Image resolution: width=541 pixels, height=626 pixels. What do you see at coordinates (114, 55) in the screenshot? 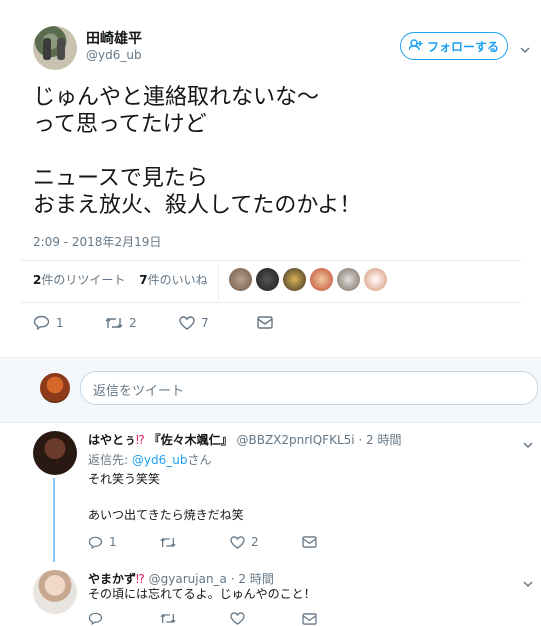
I see `author-handle: @yd6_ub` at bounding box center [114, 55].